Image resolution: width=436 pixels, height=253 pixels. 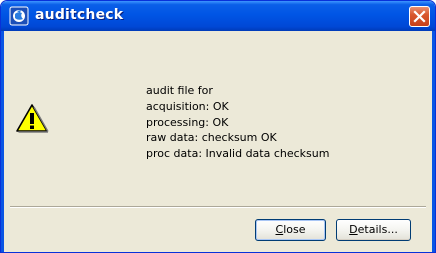 What do you see at coordinates (187, 122) in the screenshot?
I see `message-line: processing: OK` at bounding box center [187, 122].